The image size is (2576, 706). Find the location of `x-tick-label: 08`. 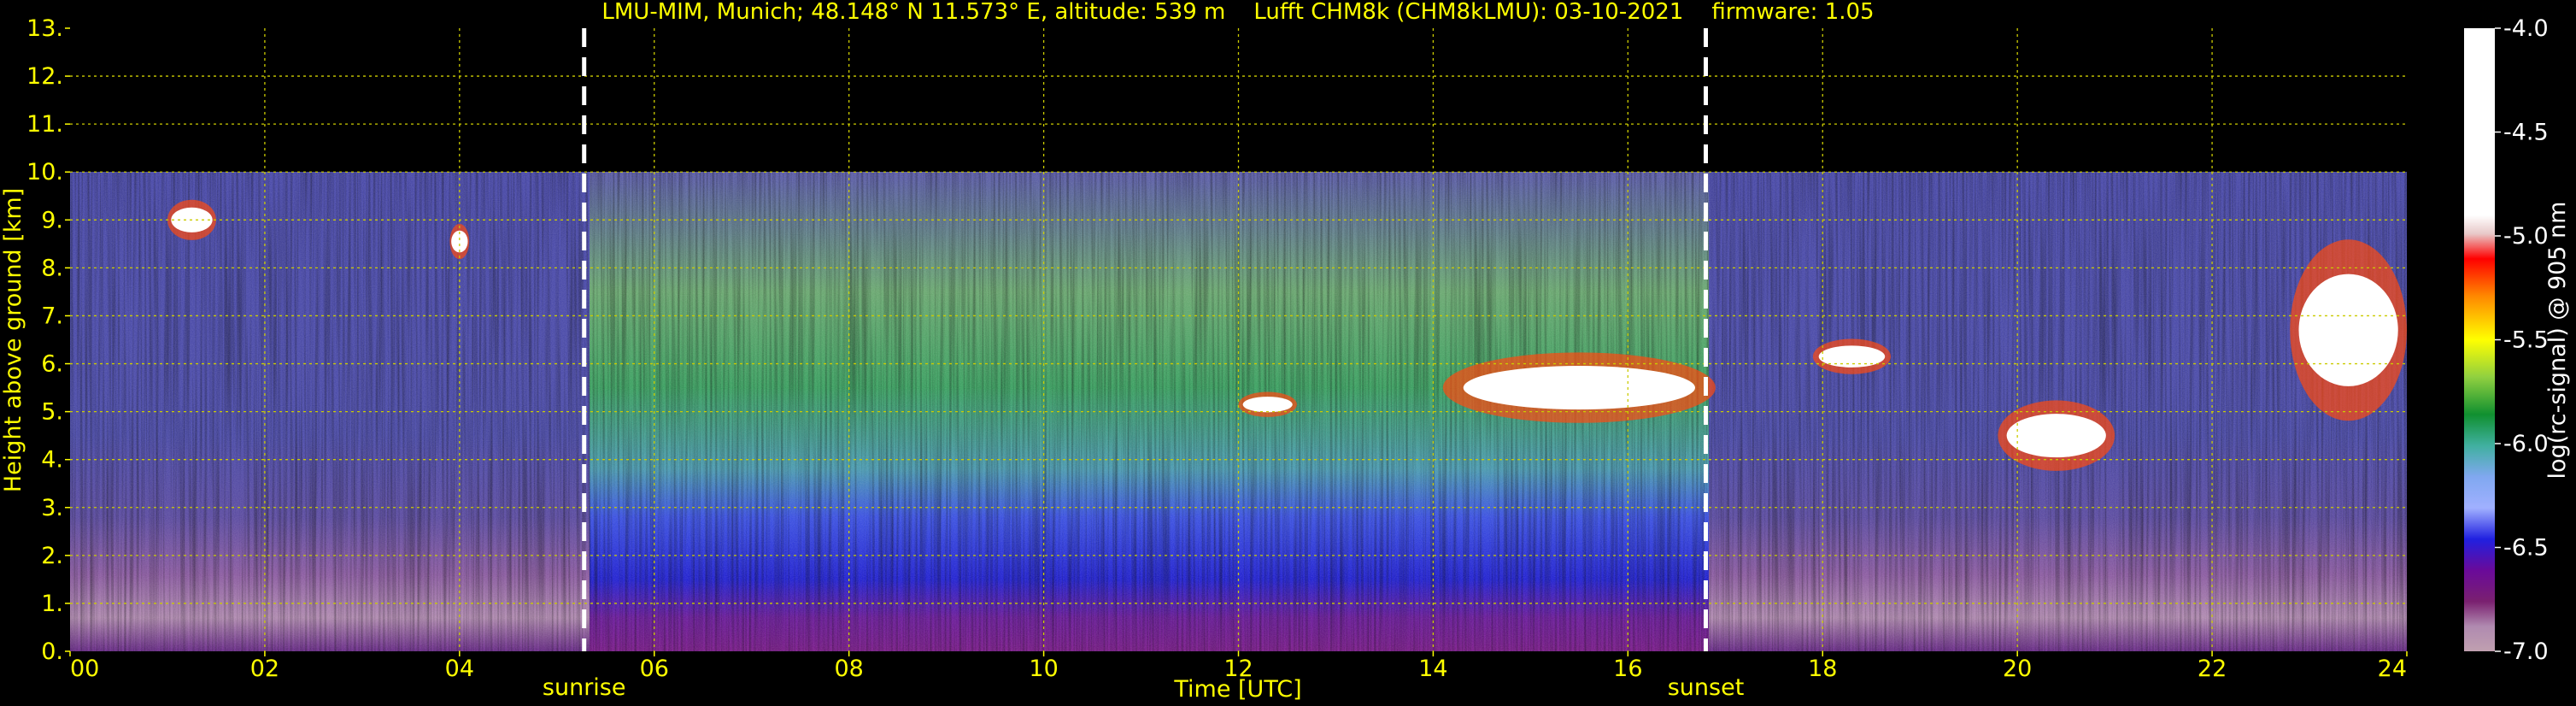

x-tick-label: 08 is located at coordinates (848, 669).